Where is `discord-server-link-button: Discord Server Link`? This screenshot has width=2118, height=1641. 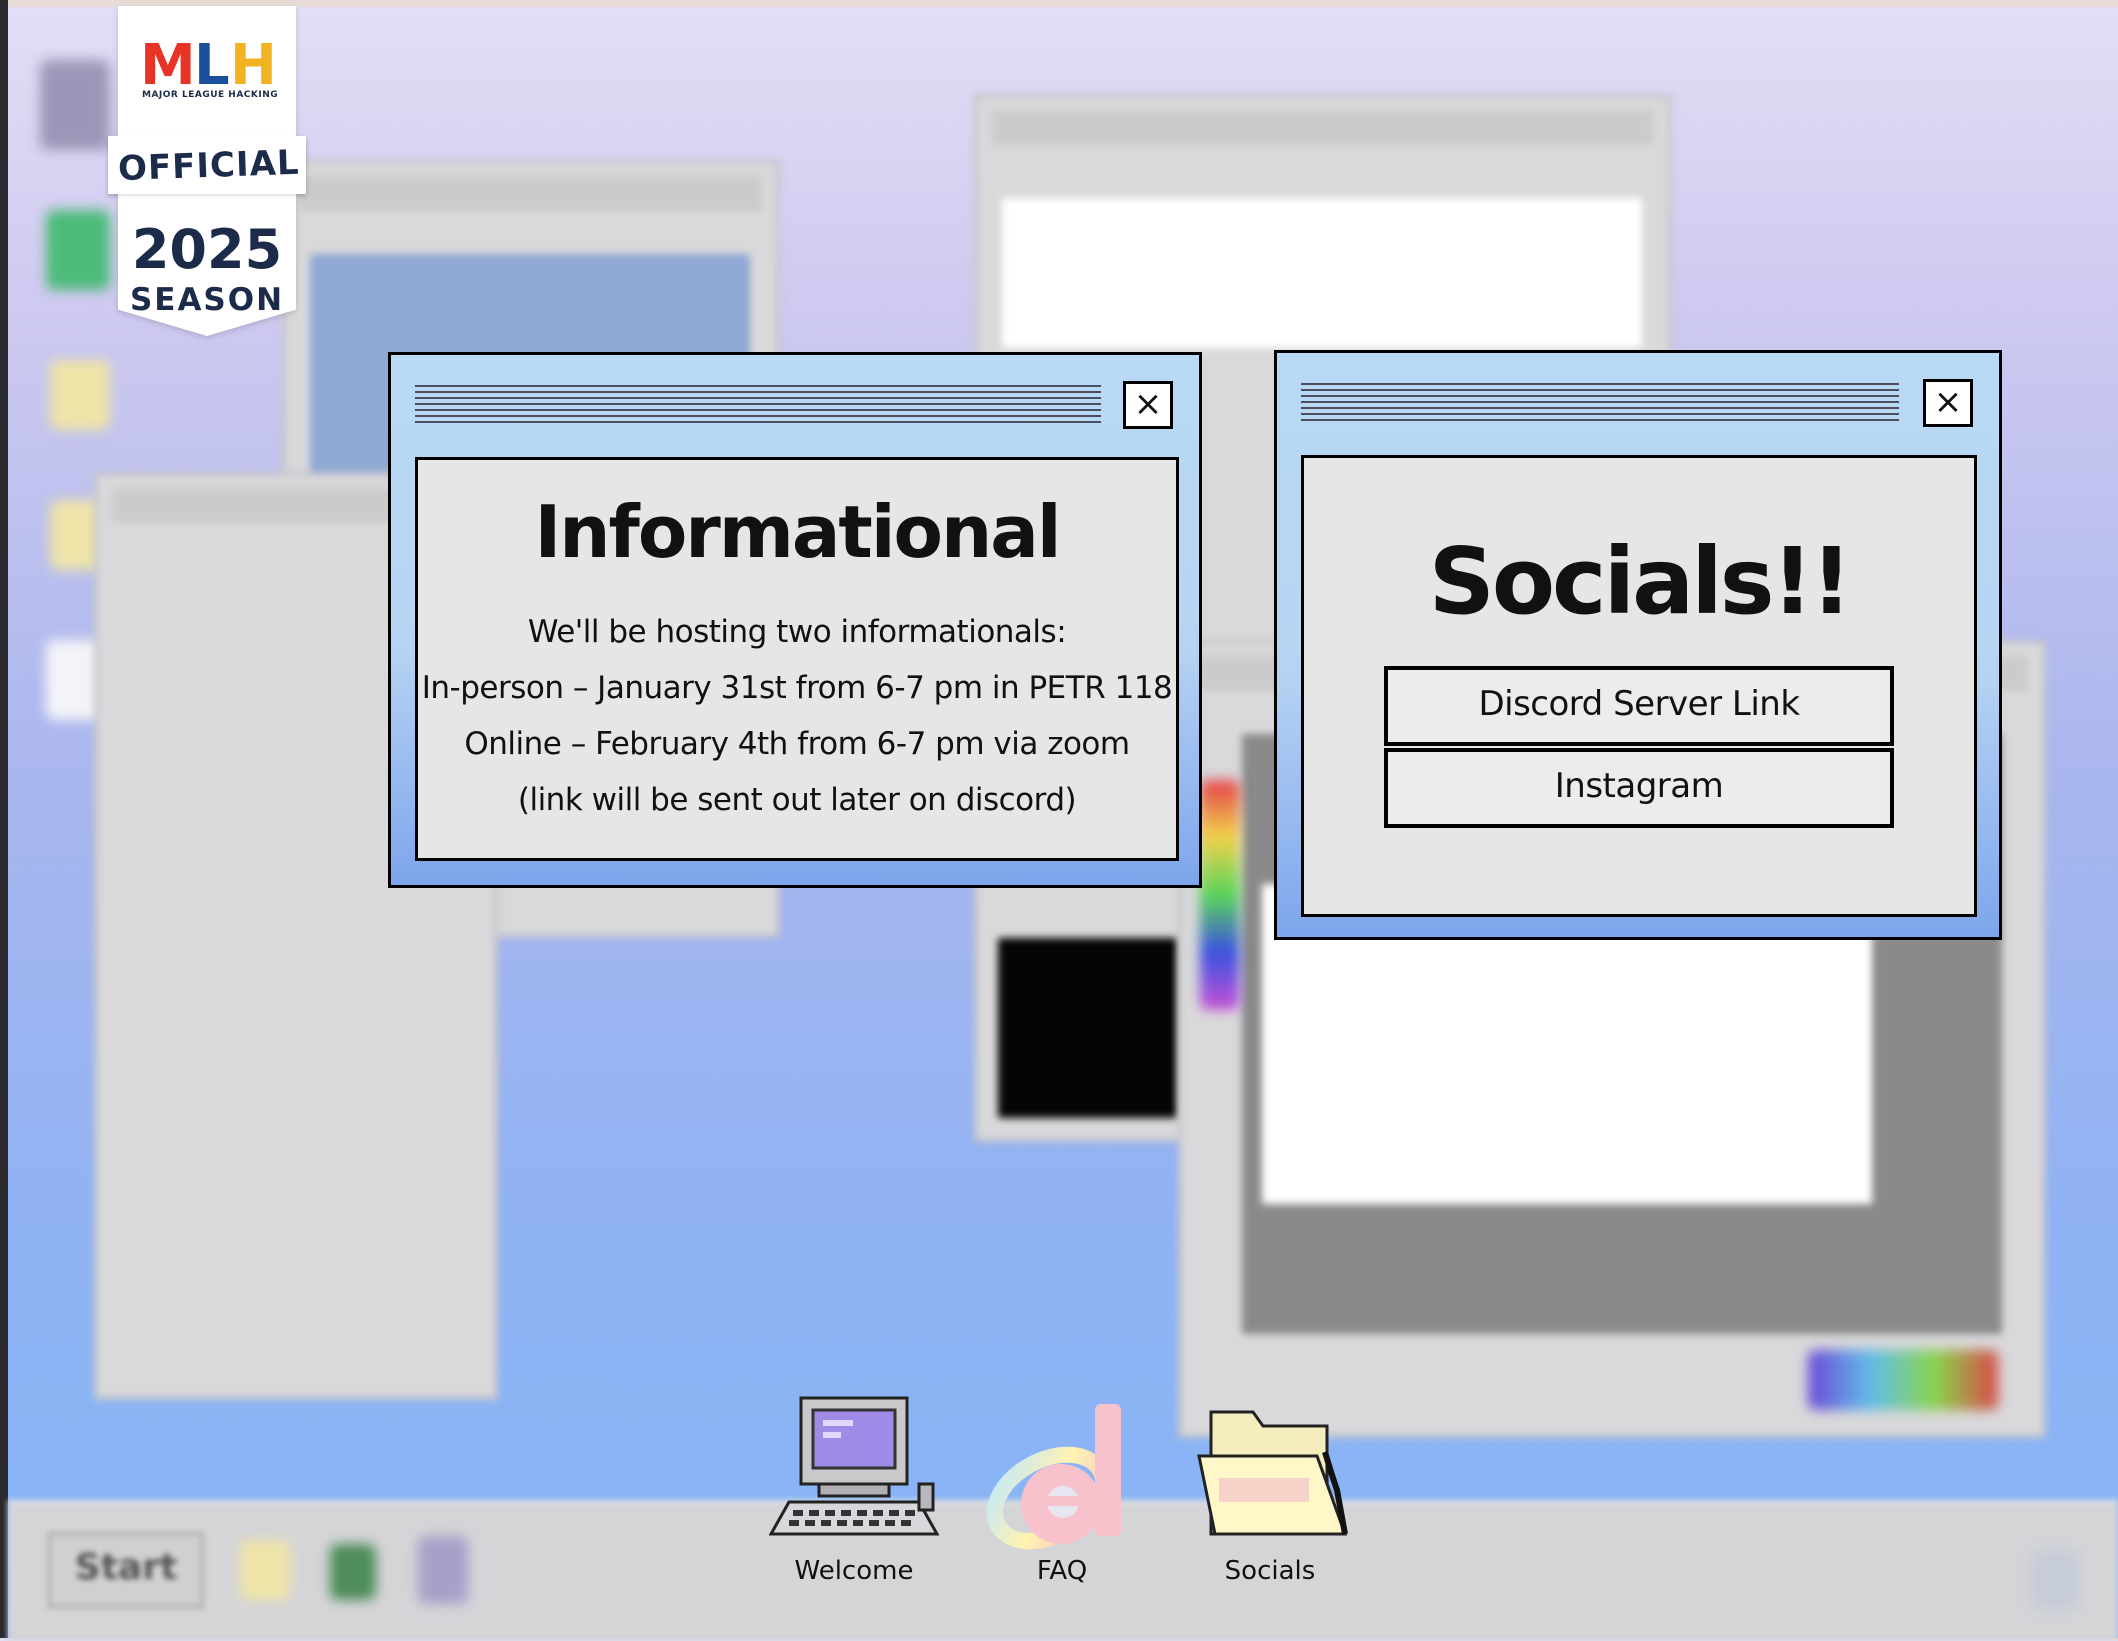 discord-server-link-button: Discord Server Link is located at coordinates (1639, 706).